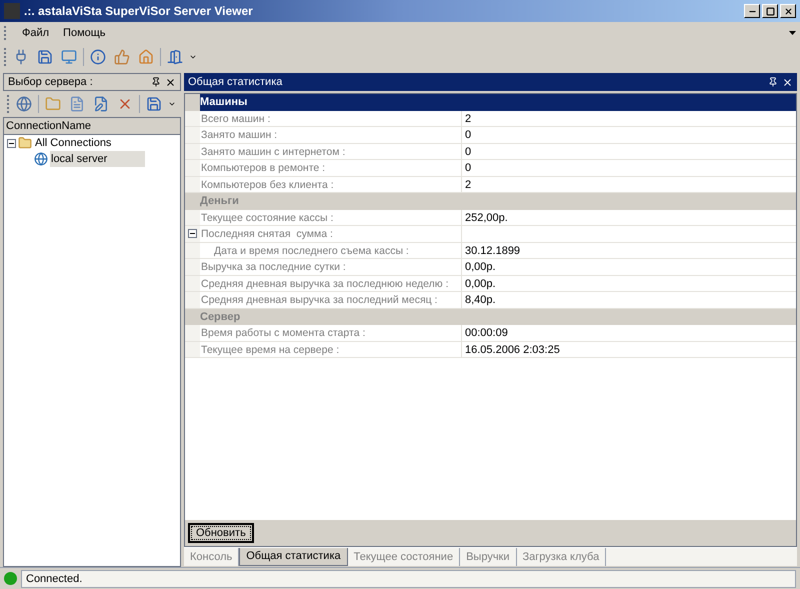 Image resolution: width=800 pixels, height=589 pixels. What do you see at coordinates (221, 533) in the screenshot?
I see `refresh-button: Обновить` at bounding box center [221, 533].